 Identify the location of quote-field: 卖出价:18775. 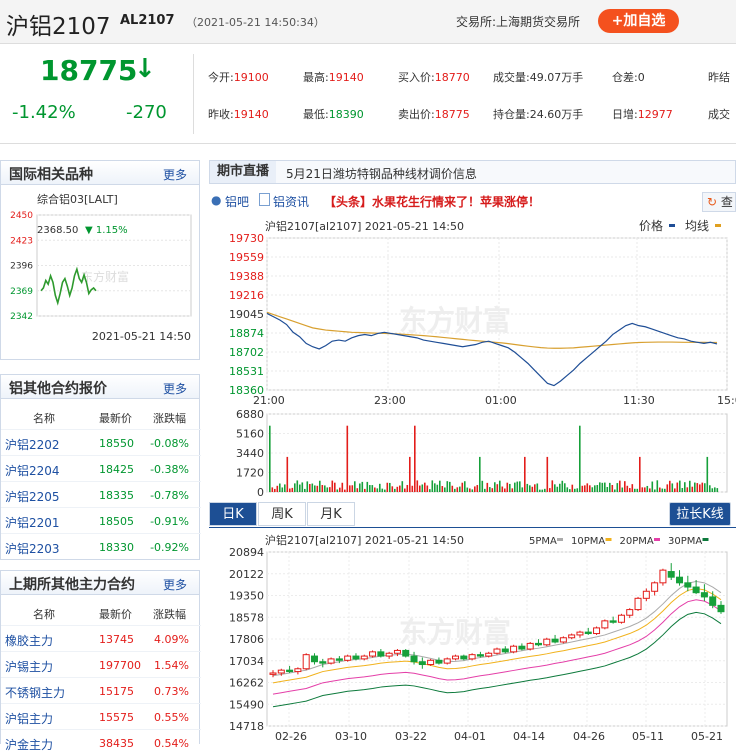
(434, 114).